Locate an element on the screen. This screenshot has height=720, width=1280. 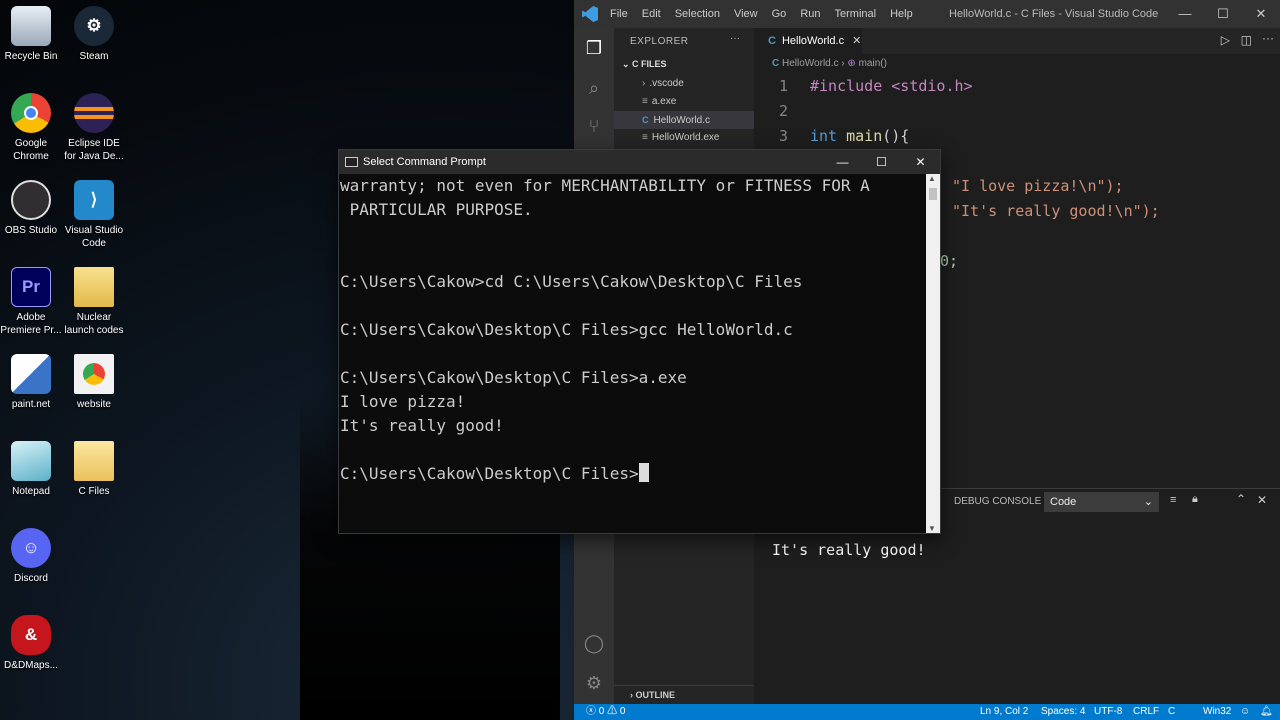
code-line-4: "I love pizza!\n"); is located at coordinates (1038, 186).